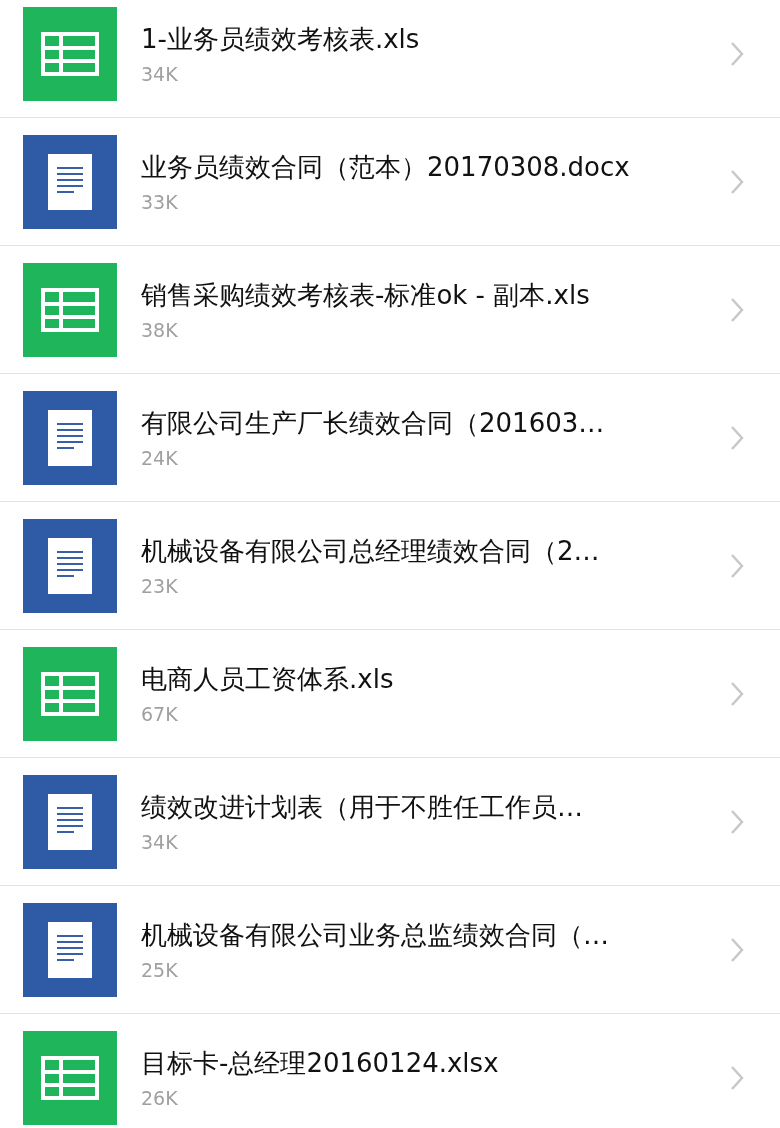 The width and height of the screenshot is (780, 1128). Describe the element at coordinates (268, 679) in the screenshot. I see `file-name: 电商人员工资体系.xls` at that location.